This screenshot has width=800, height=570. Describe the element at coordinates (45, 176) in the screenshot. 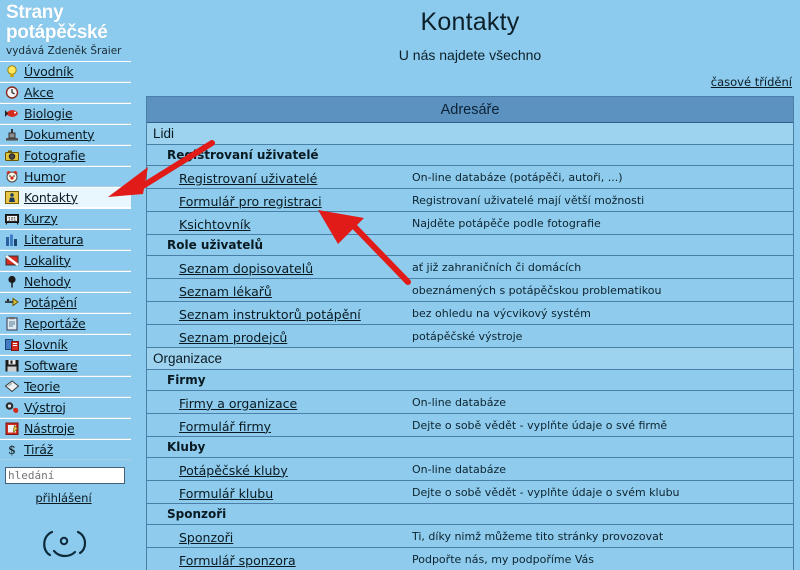

I see `sidebar-item-label: Humor` at that location.